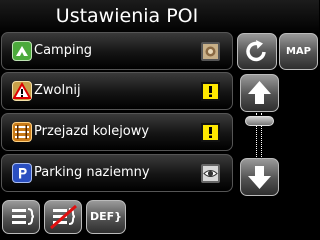  Describe the element at coordinates (117, 91) in the screenshot. I see `poi-row-zwolnij: Zwolnij` at that location.